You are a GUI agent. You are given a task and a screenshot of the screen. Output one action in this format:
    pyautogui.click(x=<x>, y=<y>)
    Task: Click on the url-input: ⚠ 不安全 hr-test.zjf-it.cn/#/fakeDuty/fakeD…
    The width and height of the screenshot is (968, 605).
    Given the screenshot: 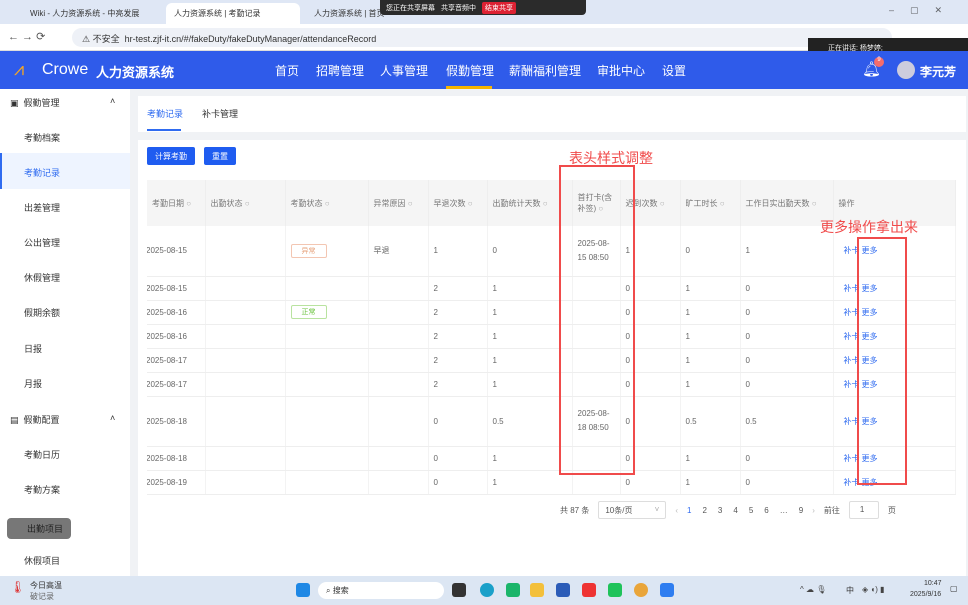 What is the action you would take?
    pyautogui.click(x=482, y=37)
    